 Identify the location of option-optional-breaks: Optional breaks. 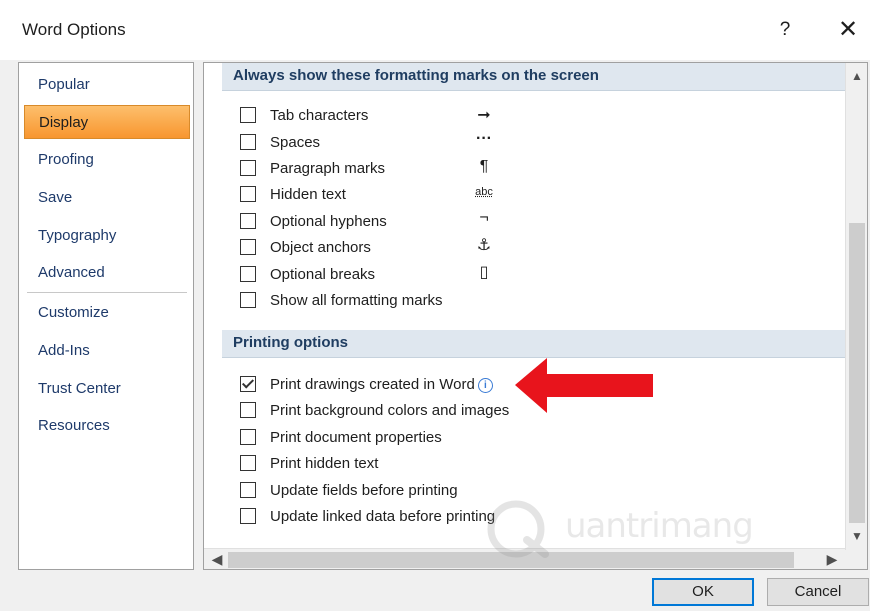
(307, 274).